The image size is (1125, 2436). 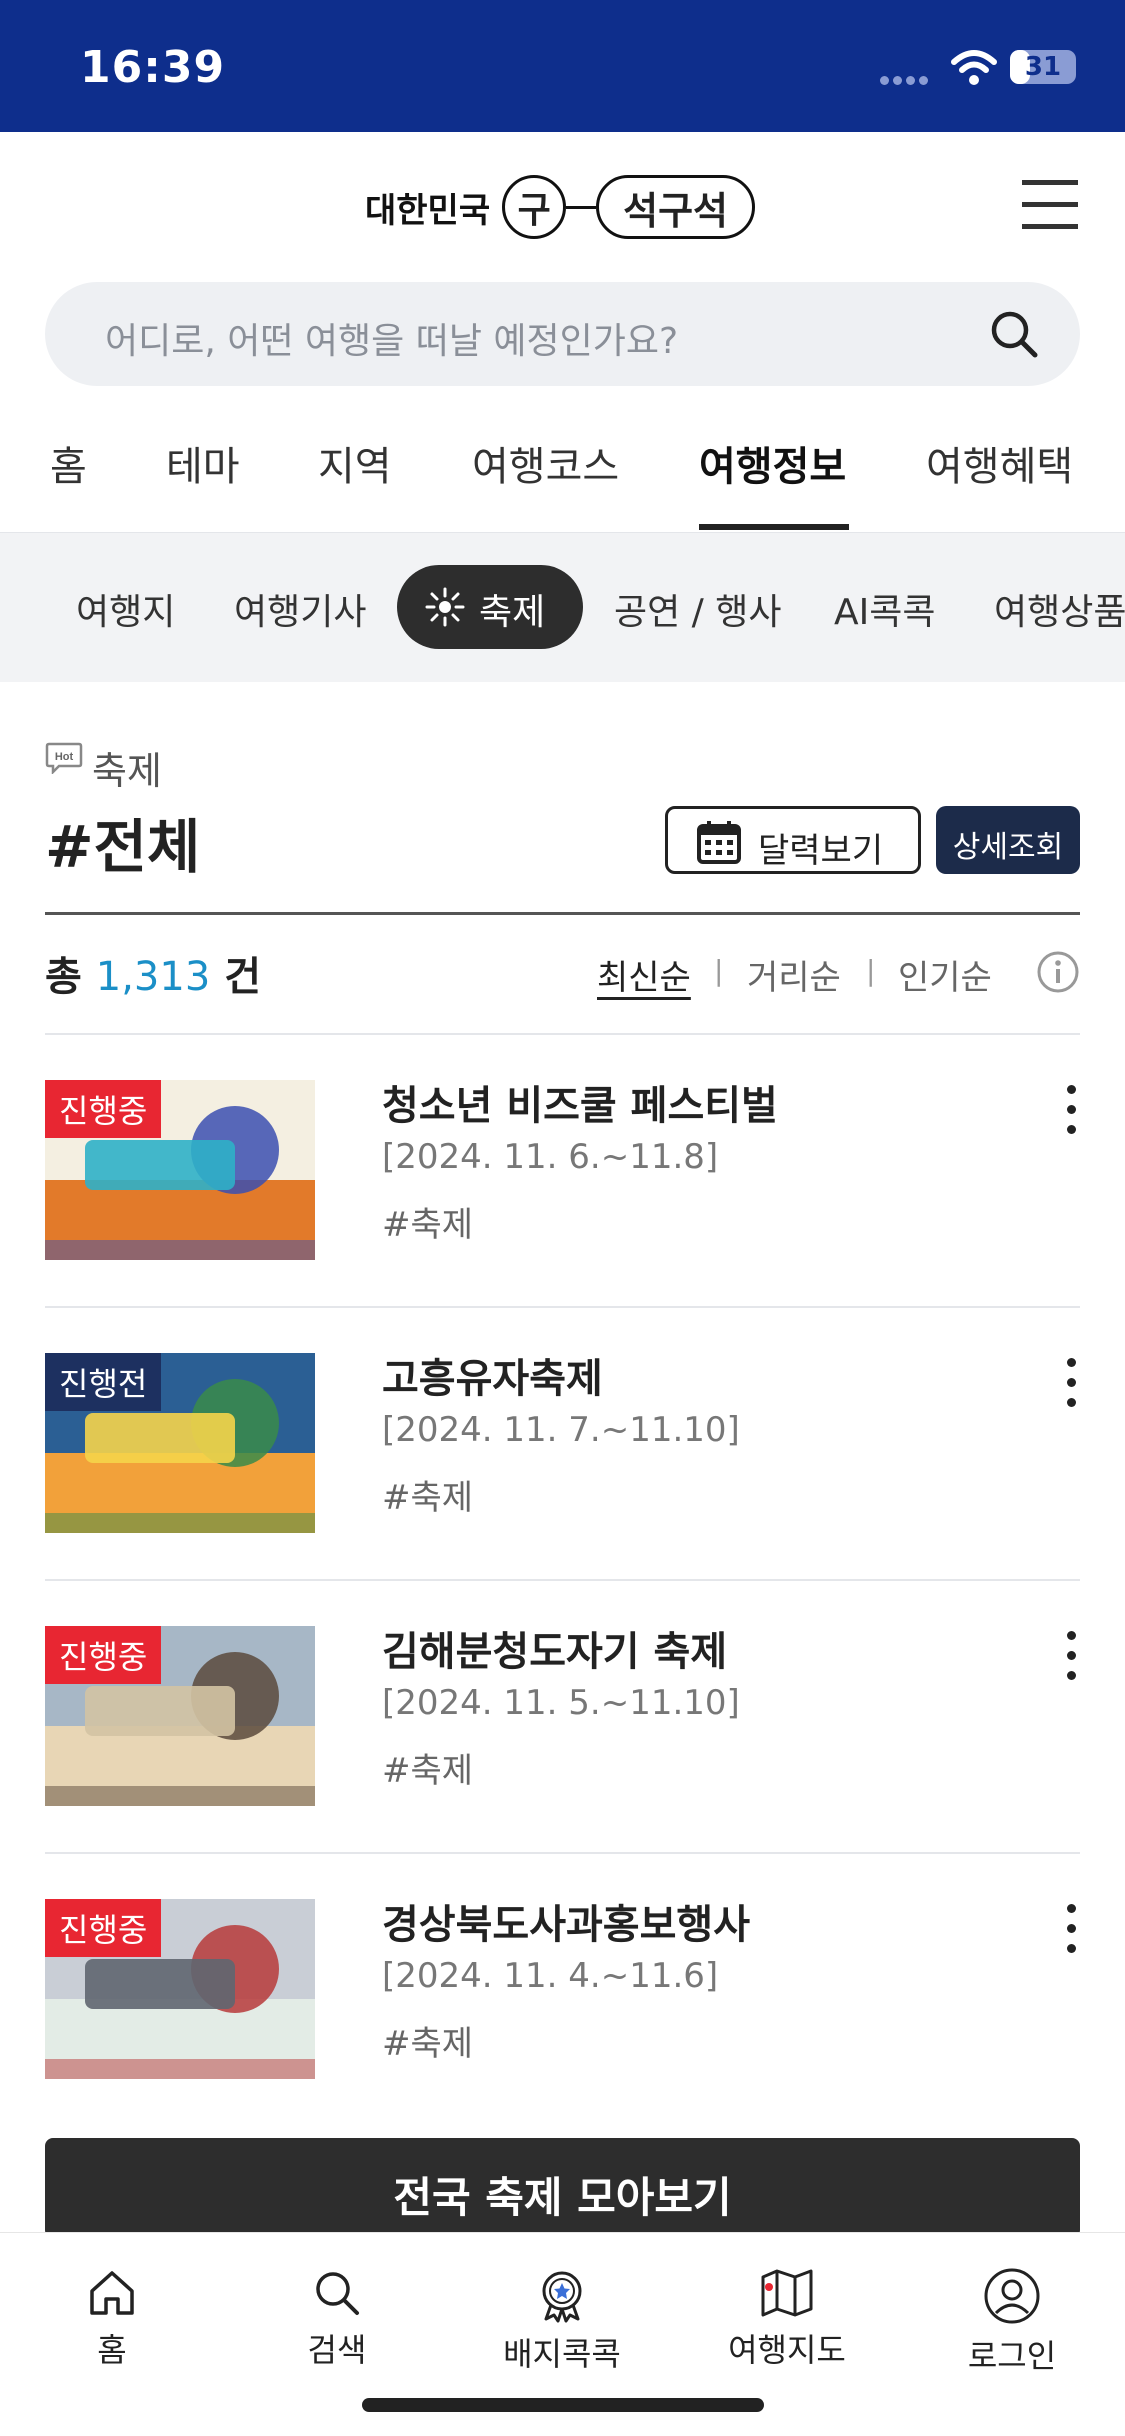 What do you see at coordinates (355, 463) in the screenshot?
I see `tab-region: 지역` at bounding box center [355, 463].